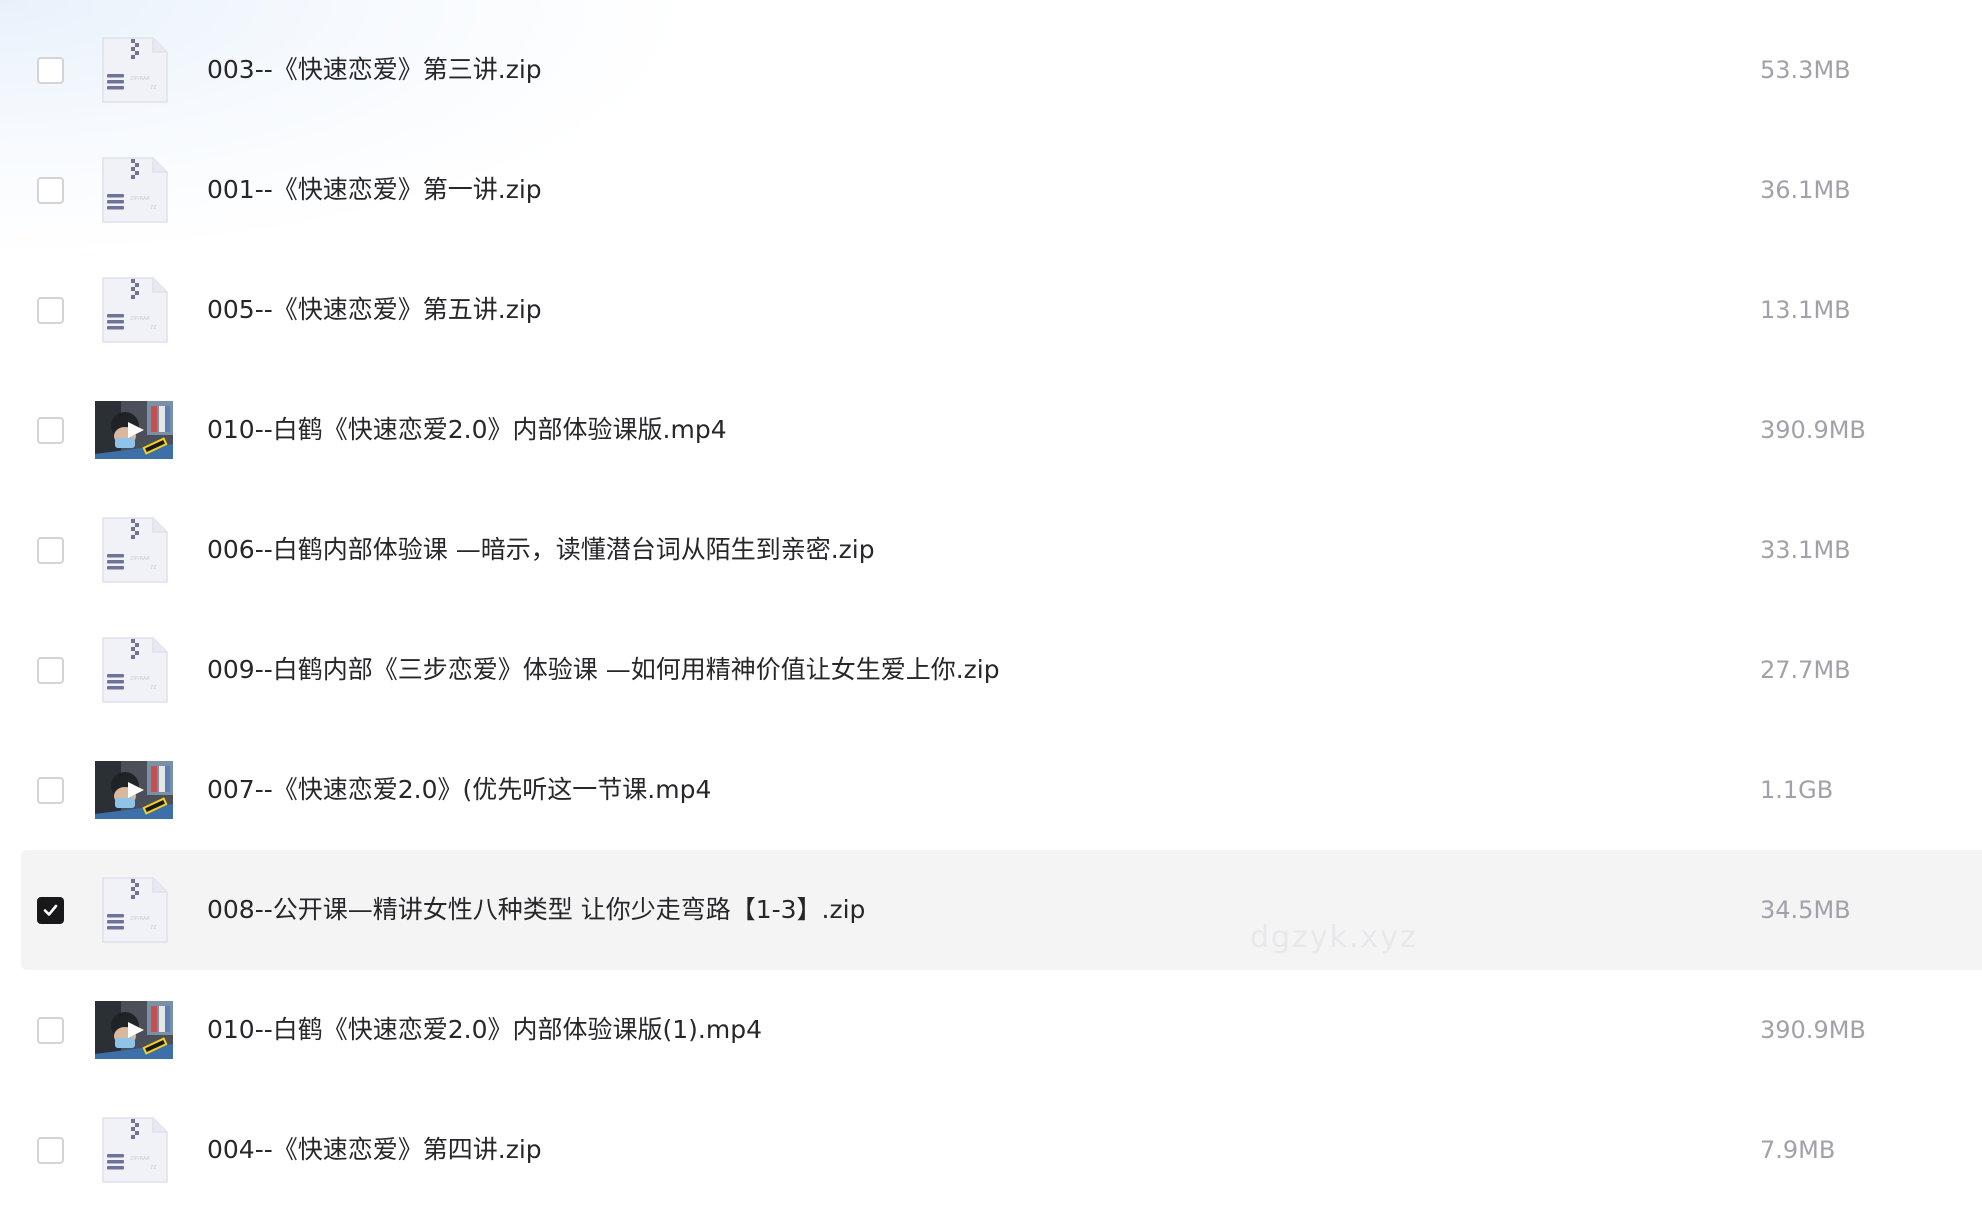  I want to click on file-name: 001--《快速恋爱》第一讲.zip, so click(374, 190).